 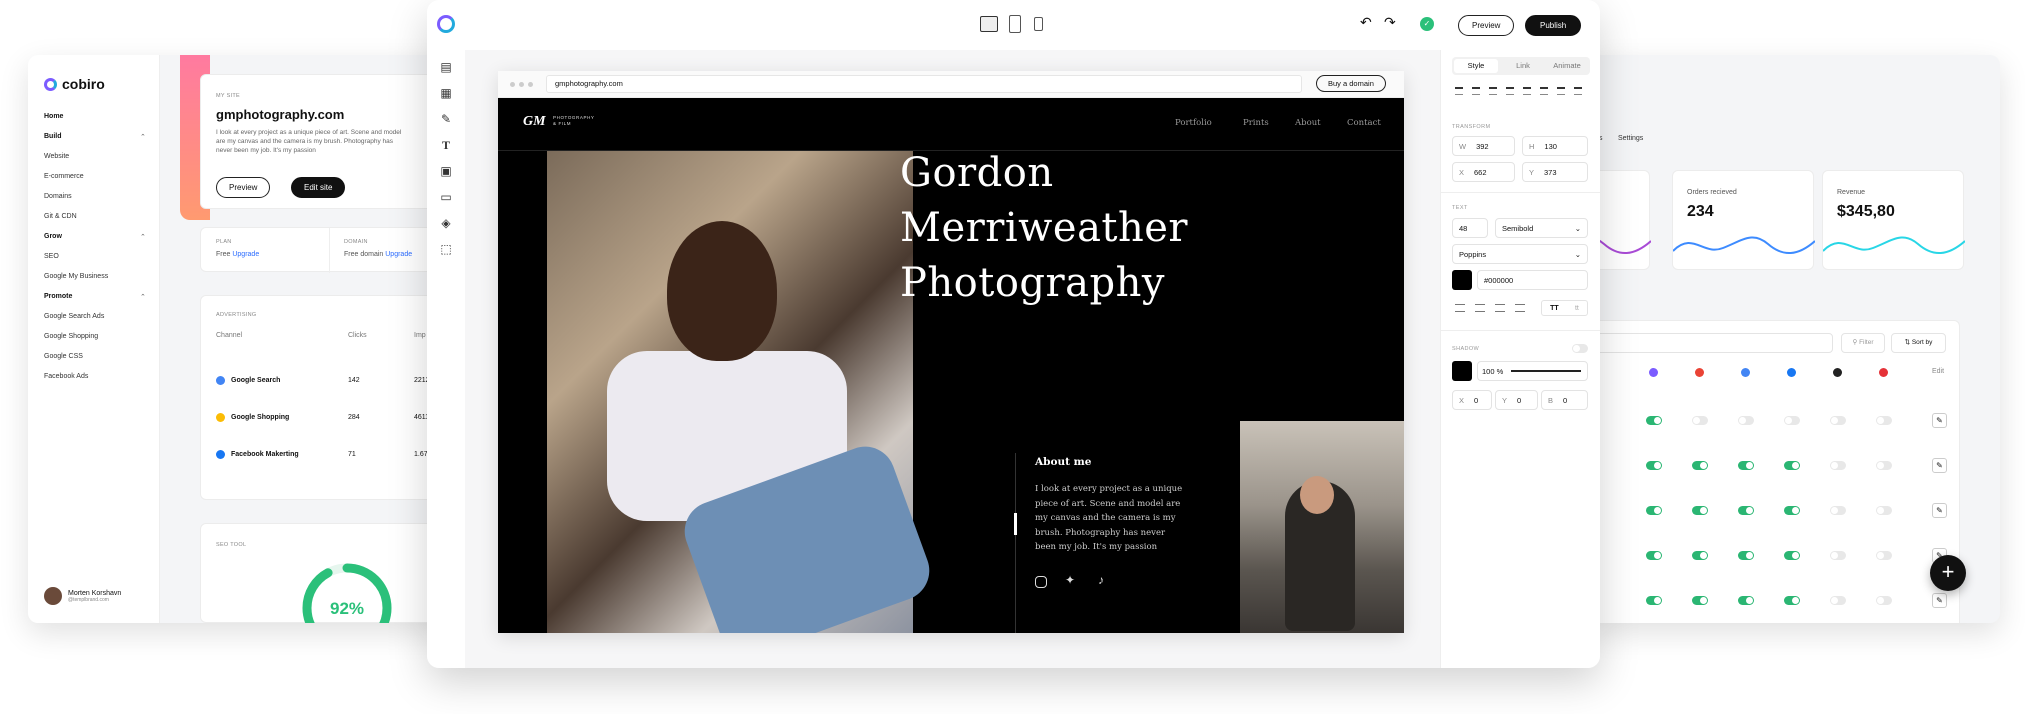 What do you see at coordinates (446, 93) in the screenshot?
I see `layout-icon: ▦` at bounding box center [446, 93].